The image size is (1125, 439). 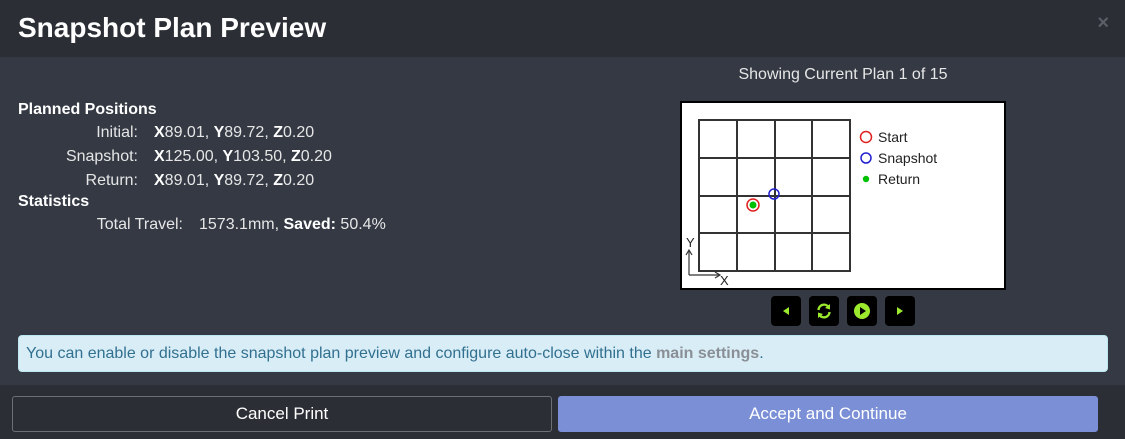 What do you see at coordinates (724, 280) in the screenshot?
I see `axis-x-label: X` at bounding box center [724, 280].